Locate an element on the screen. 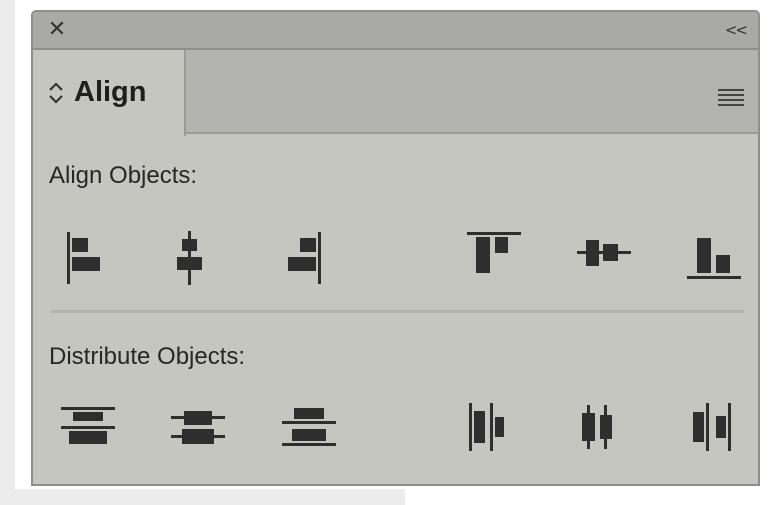 This screenshot has height=505, width=782. distribute-bottom-edges-icon is located at coordinates (309, 427).